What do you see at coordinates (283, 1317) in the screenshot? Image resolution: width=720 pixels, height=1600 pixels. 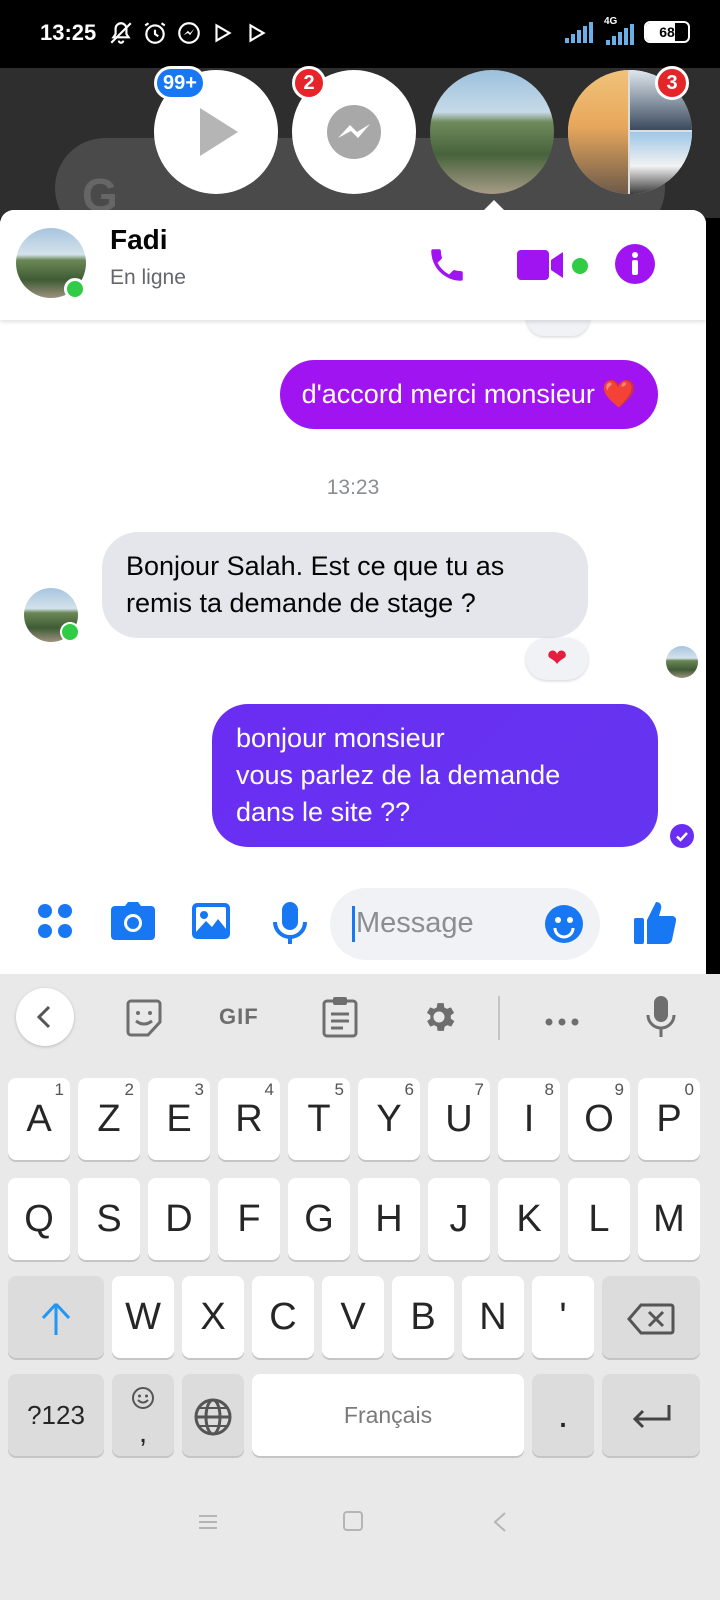 I see `key-c: C` at bounding box center [283, 1317].